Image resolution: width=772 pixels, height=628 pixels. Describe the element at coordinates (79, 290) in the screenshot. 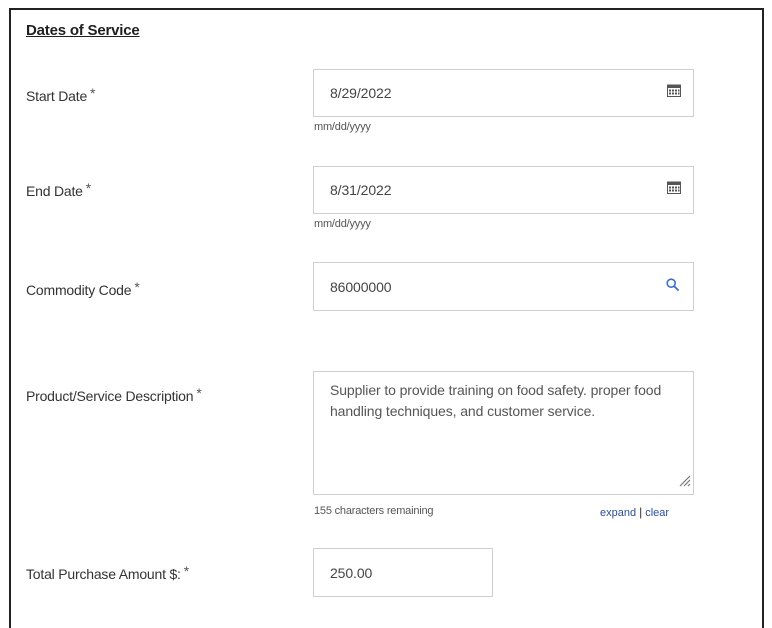

I see `commodity-code-label-text: Commodity Code` at that location.